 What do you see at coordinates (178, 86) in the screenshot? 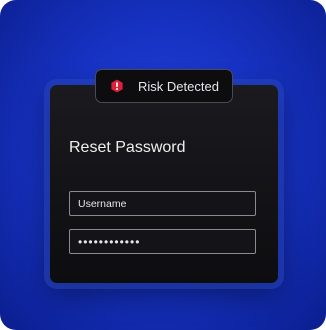
I see `alert-label: Risk Detected` at bounding box center [178, 86].